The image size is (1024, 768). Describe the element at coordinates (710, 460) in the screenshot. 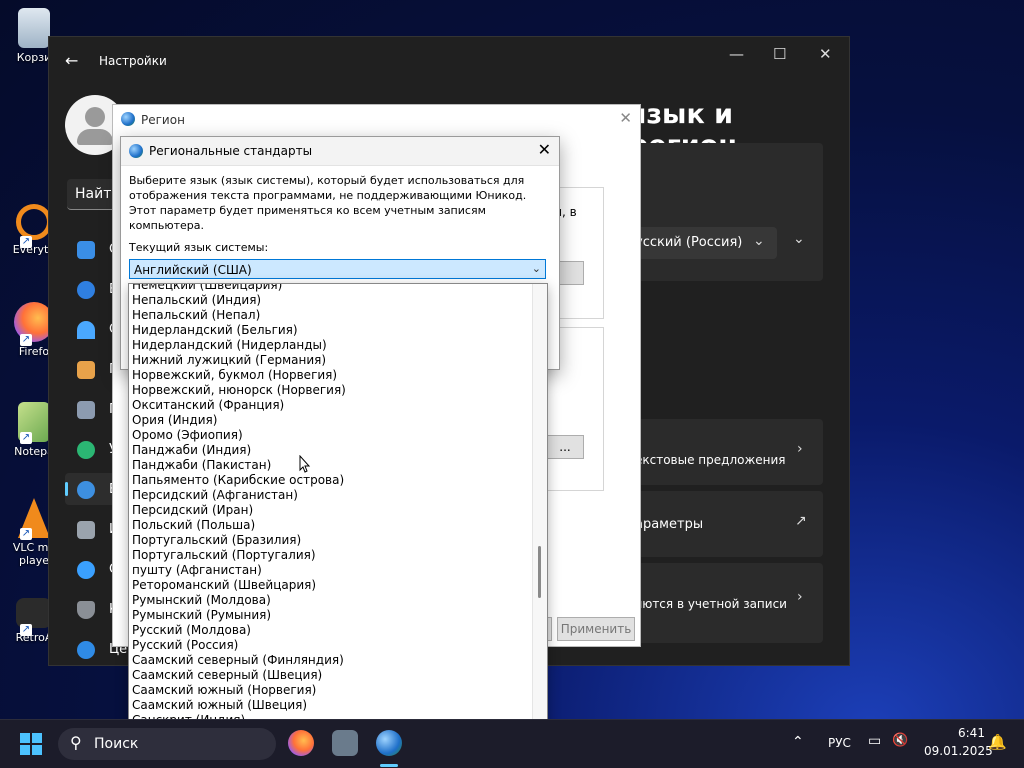

I see `card-text: екстовые предложения` at that location.